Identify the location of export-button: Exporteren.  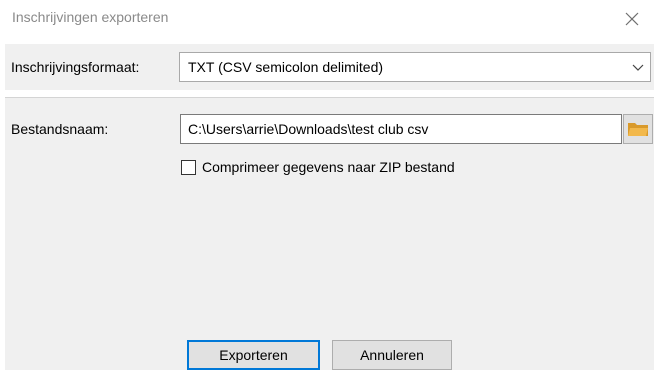
(253, 355).